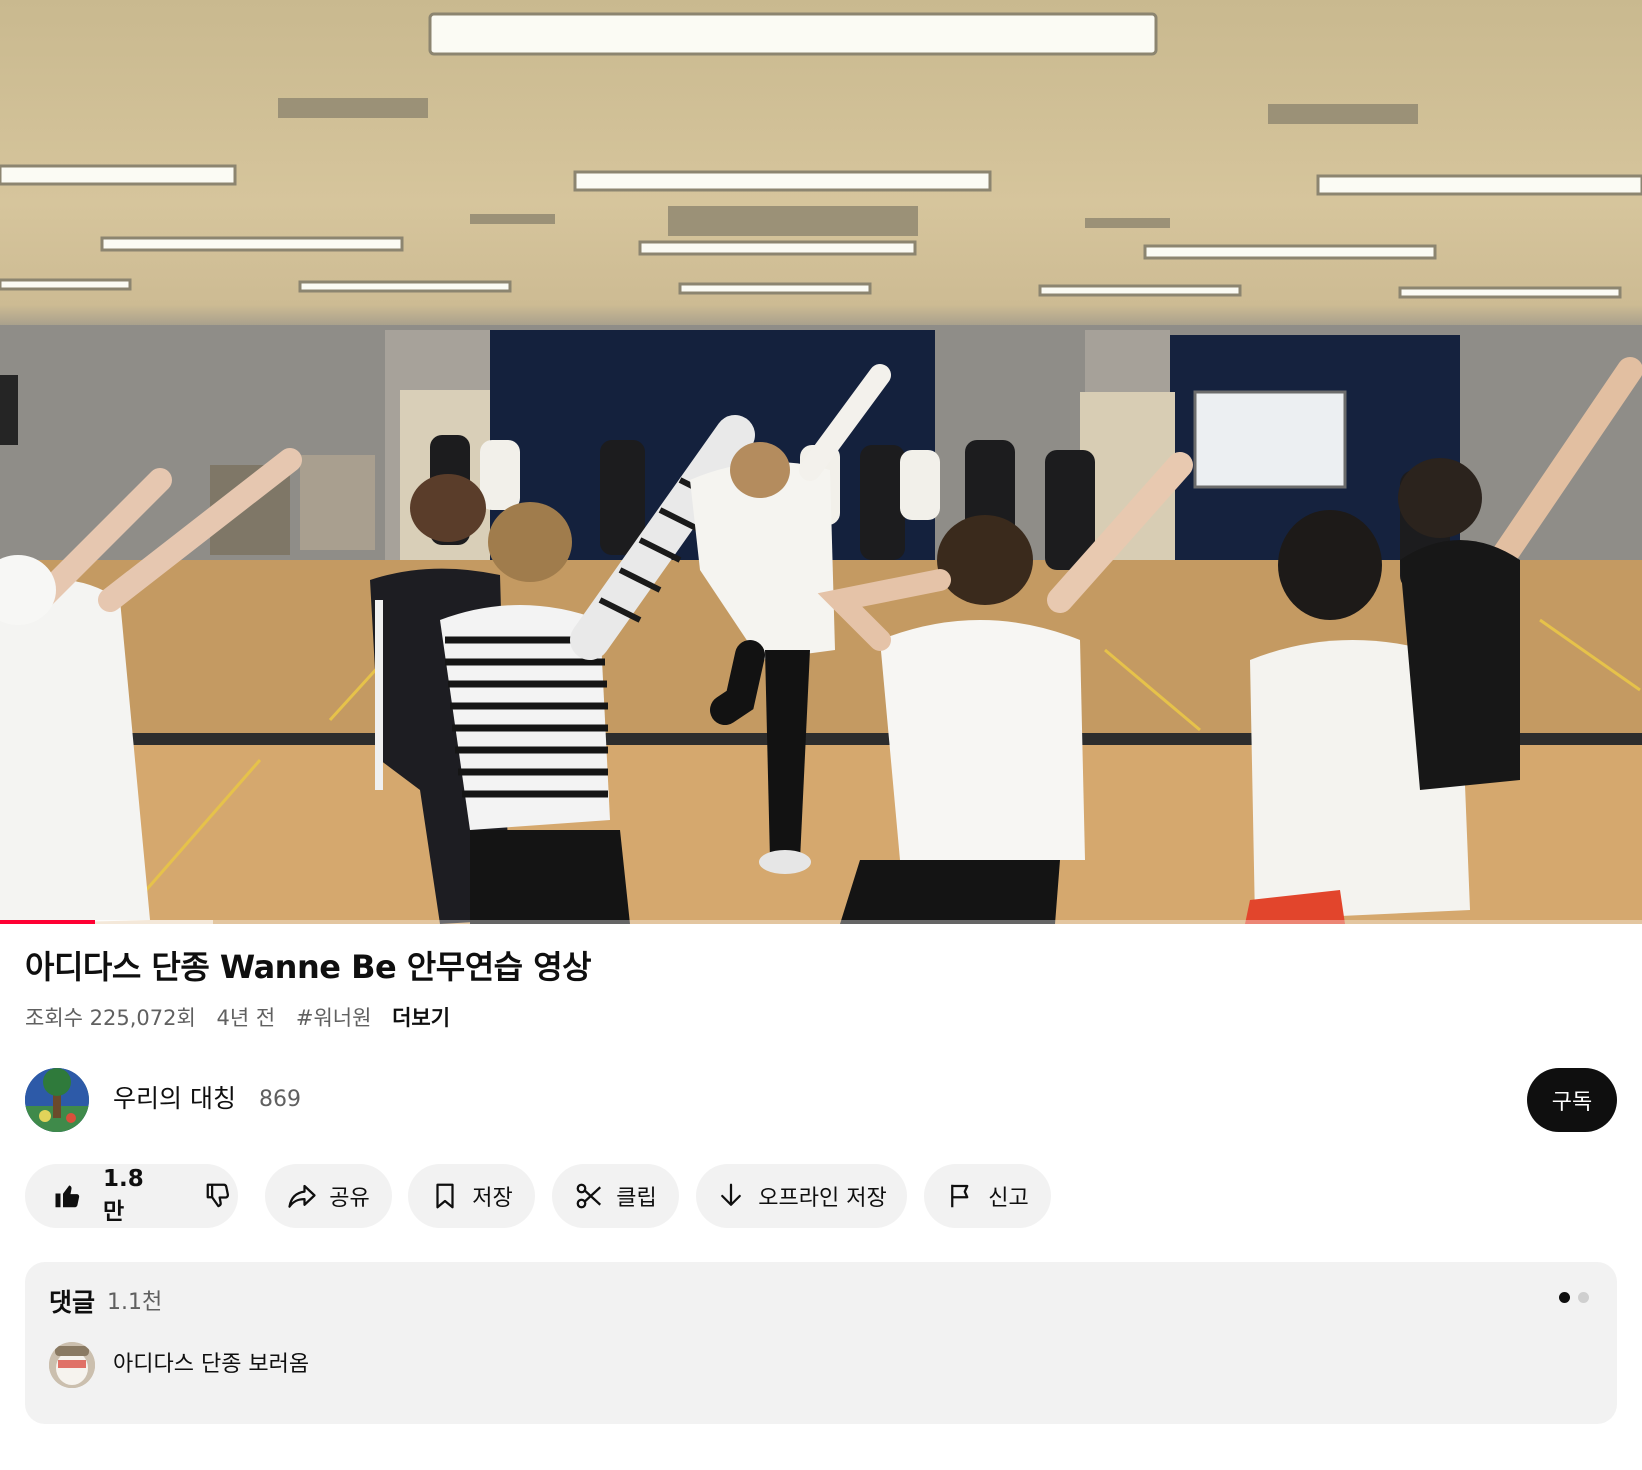 The height and width of the screenshot is (1470, 1642). Describe the element at coordinates (445, 1196) in the screenshot. I see `bookmark-icon` at that location.